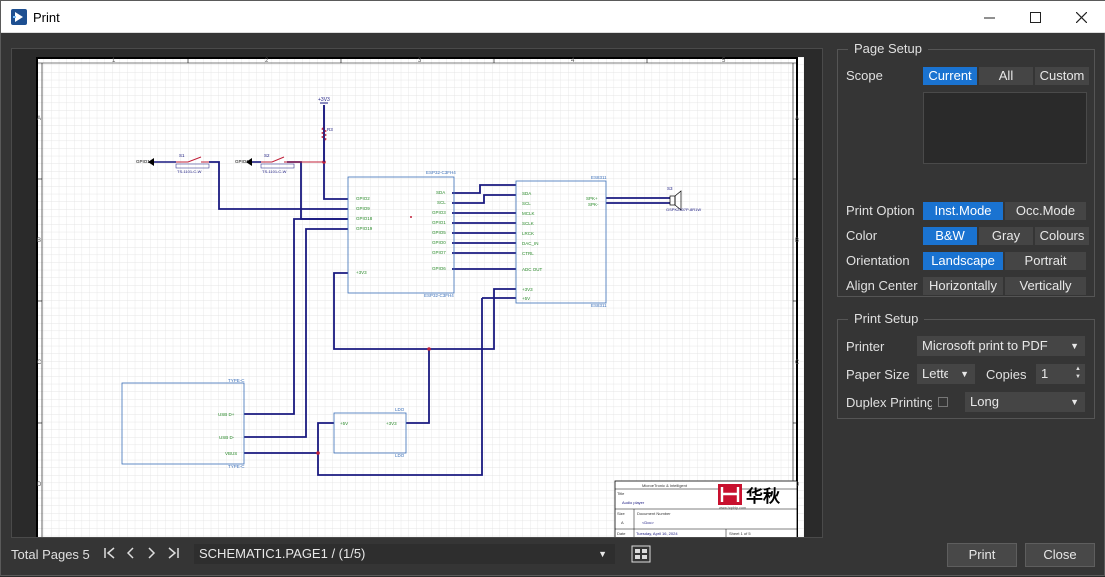 The image size is (1105, 577). What do you see at coordinates (364, 218) in the screenshot?
I see `mcu-pin: GPIO18` at bounding box center [364, 218].